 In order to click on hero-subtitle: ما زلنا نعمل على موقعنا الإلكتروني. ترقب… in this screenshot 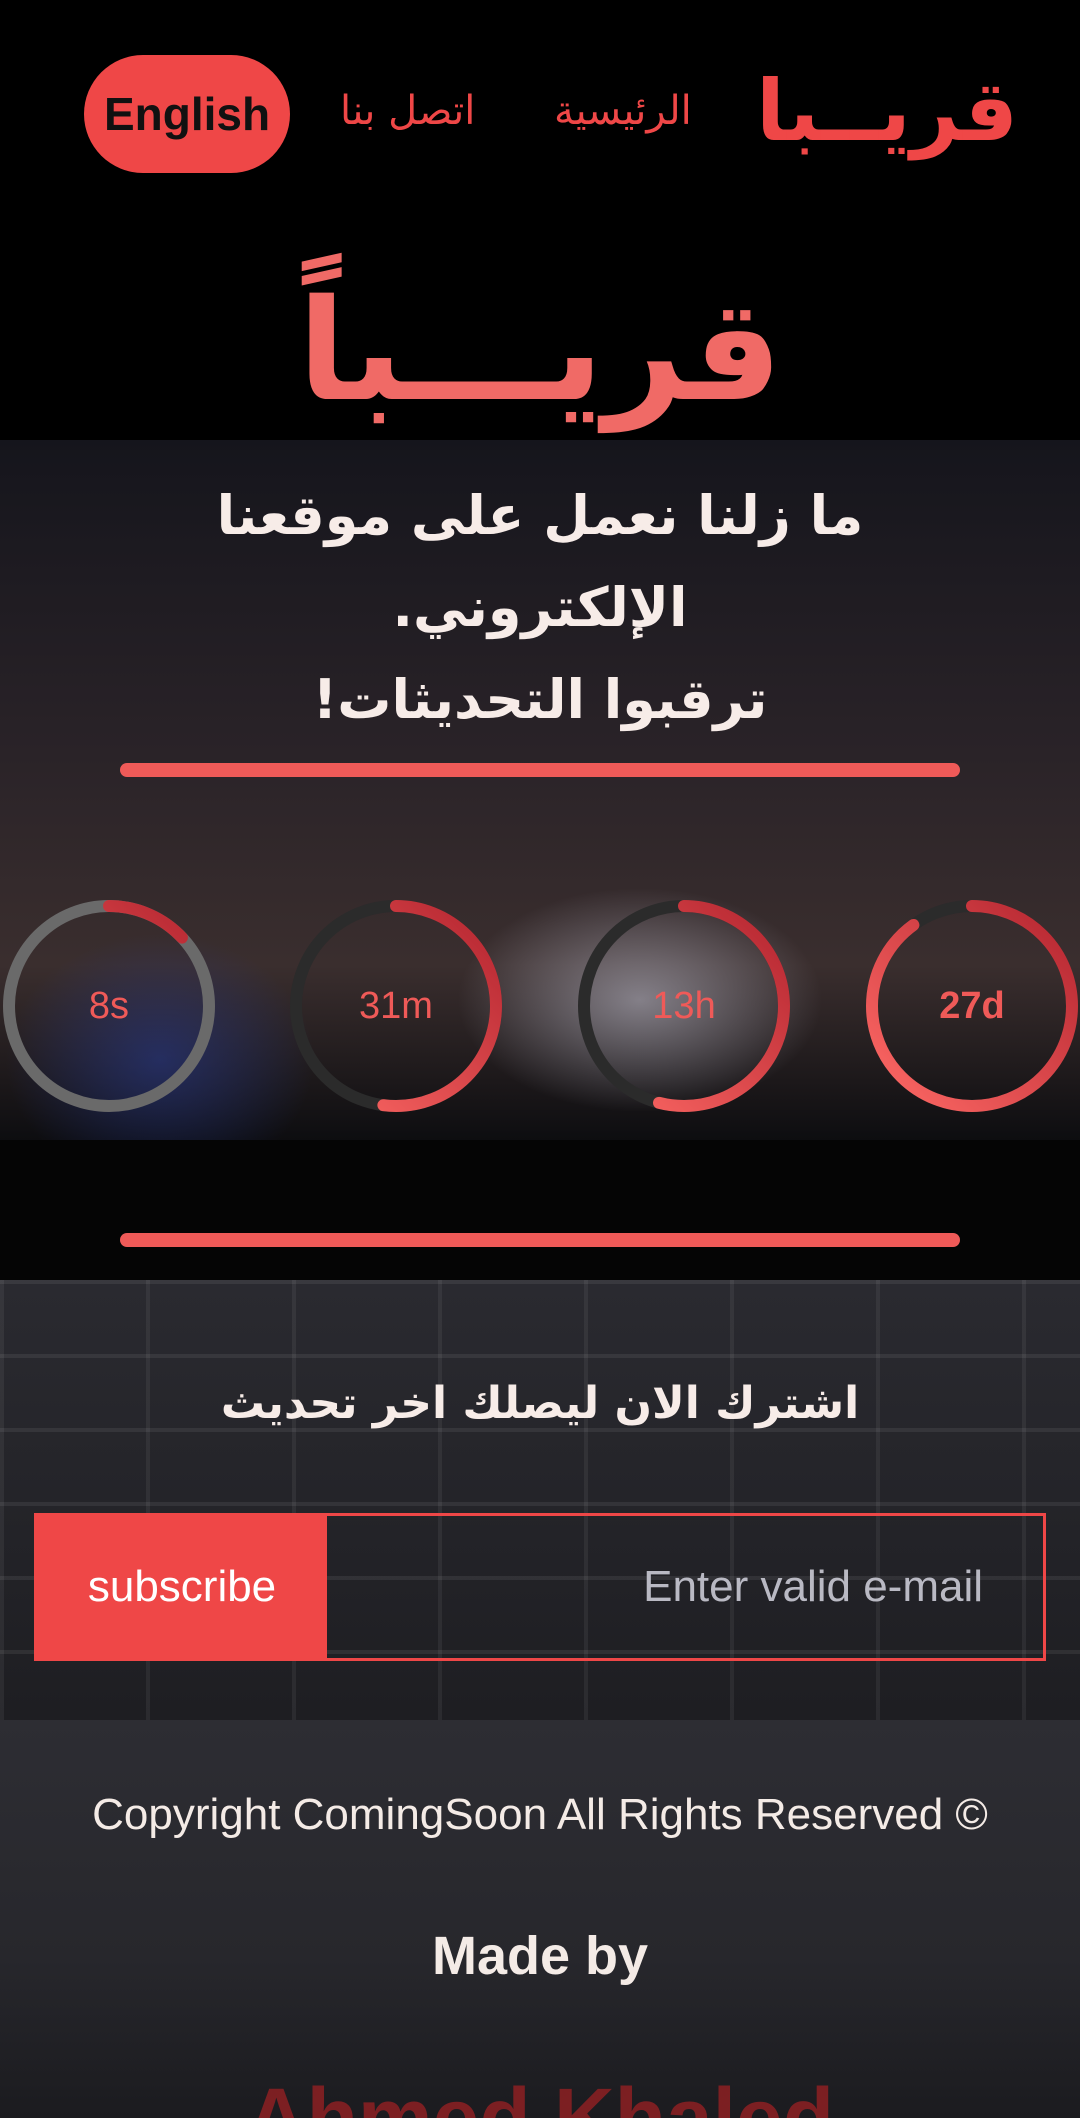, I will do `click(540, 608)`.